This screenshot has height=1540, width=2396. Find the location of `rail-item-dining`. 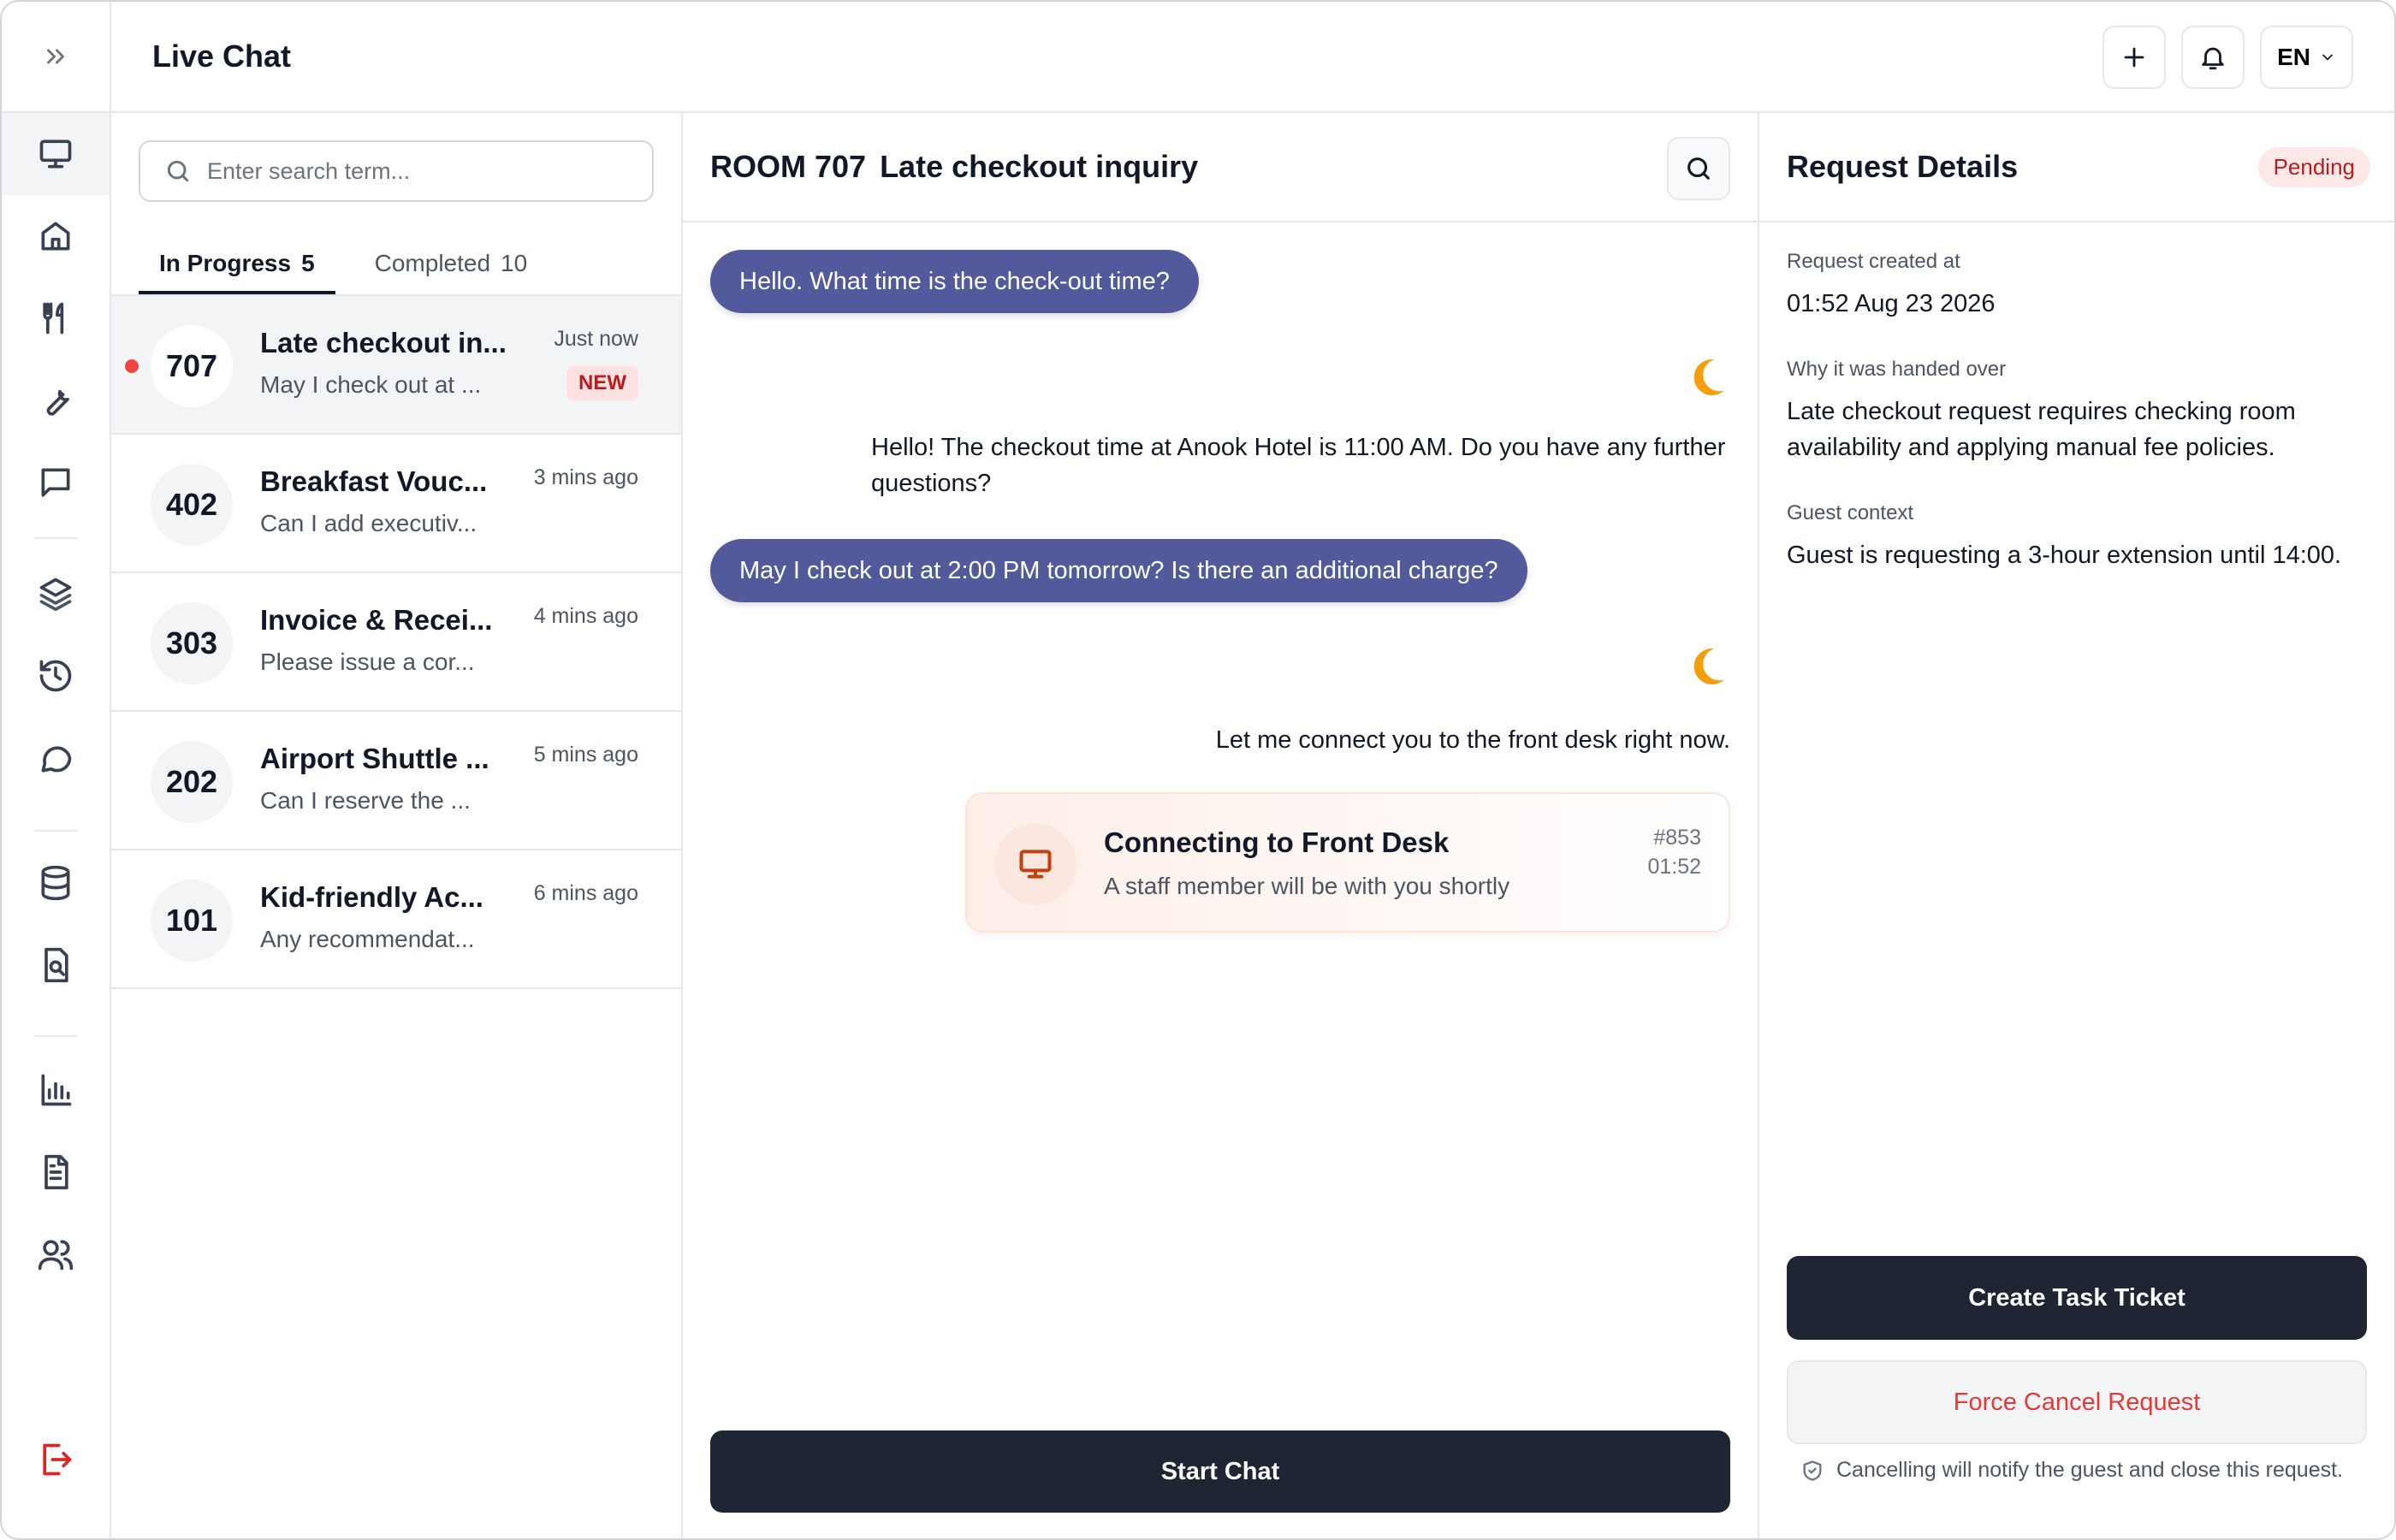

rail-item-dining is located at coordinates (56, 318).